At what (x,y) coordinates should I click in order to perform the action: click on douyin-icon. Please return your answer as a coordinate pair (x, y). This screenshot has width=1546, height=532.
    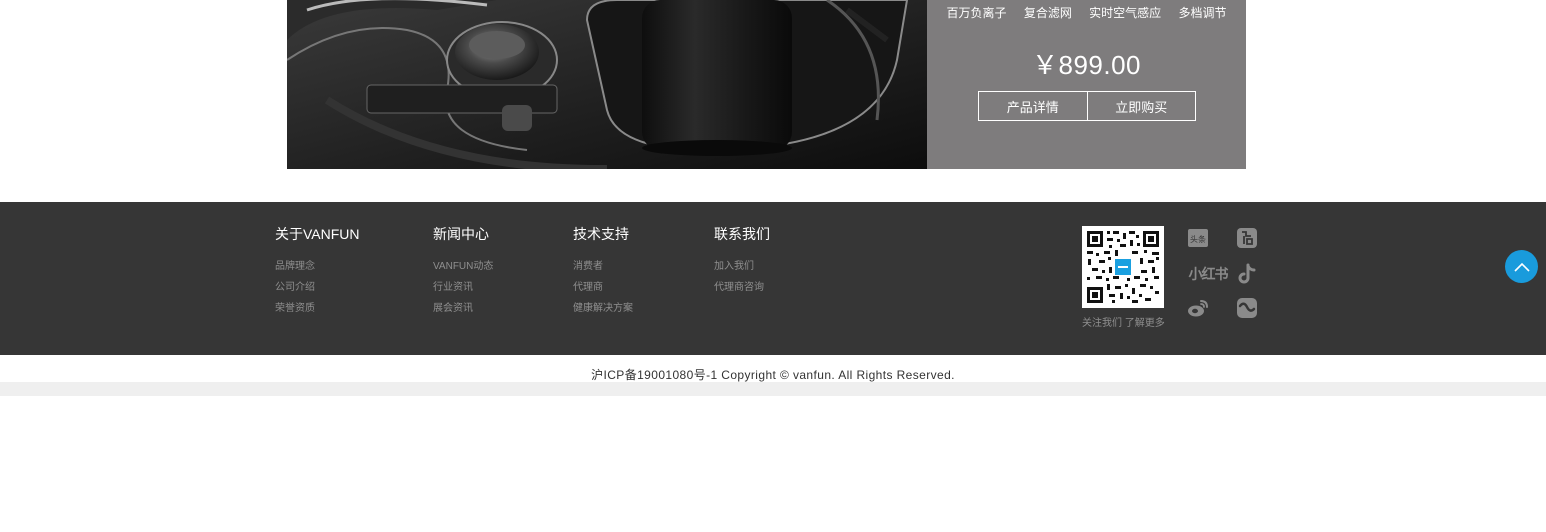
    Looking at the image, I should click on (1247, 274).